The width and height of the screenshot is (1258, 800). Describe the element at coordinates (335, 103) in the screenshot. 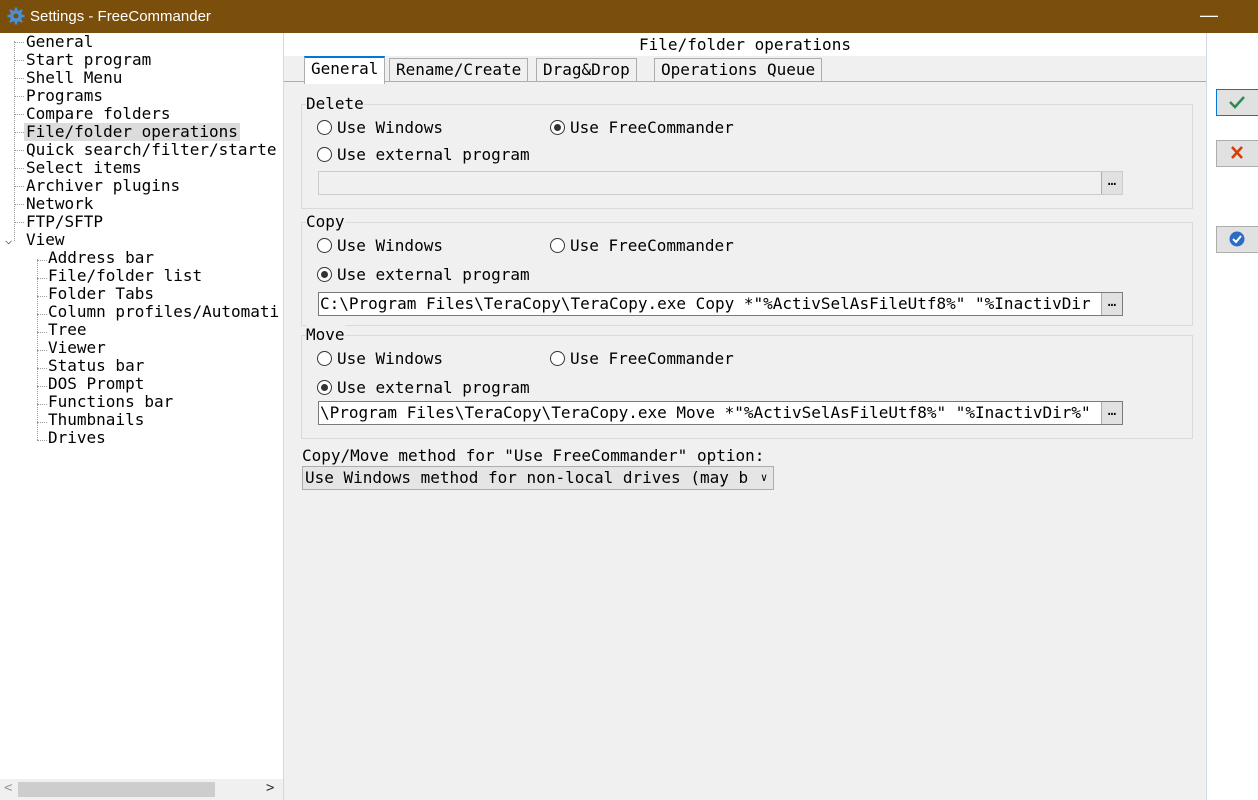

I see `delete-label: Delete` at that location.